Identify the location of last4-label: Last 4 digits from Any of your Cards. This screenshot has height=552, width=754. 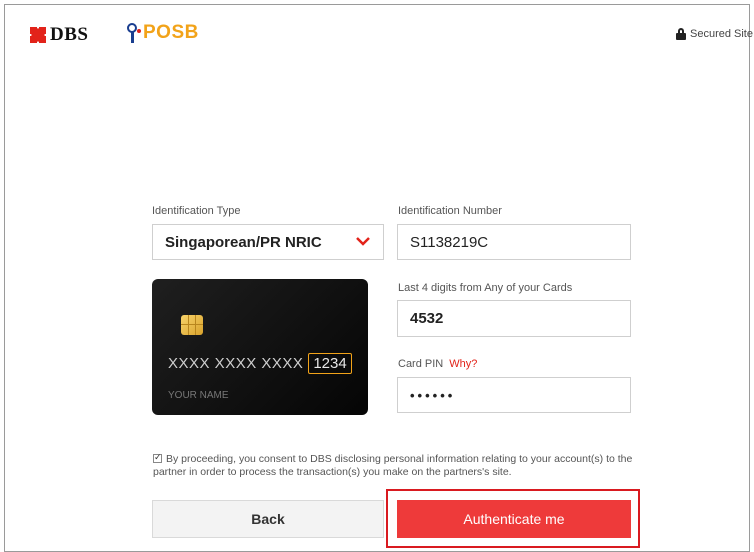
(485, 288).